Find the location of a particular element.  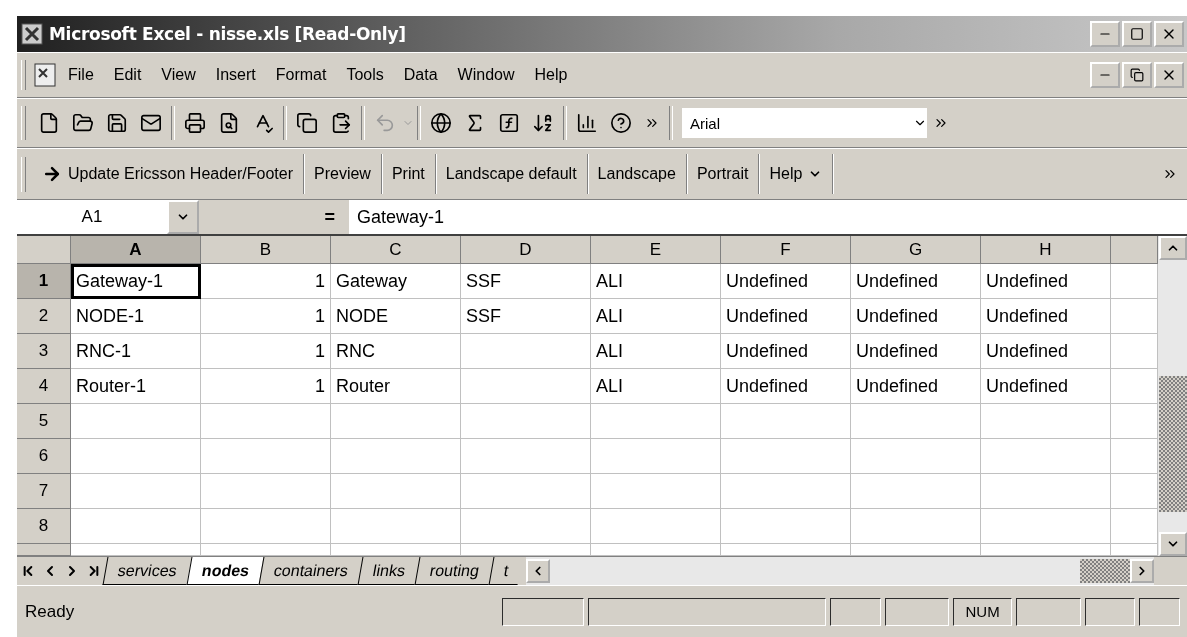

toolbar-button: Landscape is located at coordinates (637, 174).